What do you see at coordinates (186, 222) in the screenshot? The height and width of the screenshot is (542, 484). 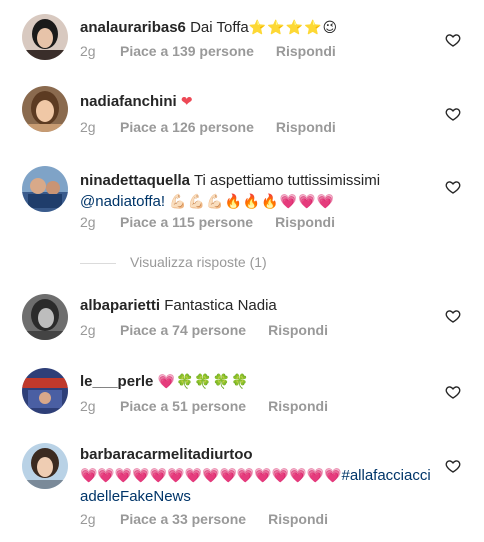 I see `likes-count: Piace a 115 persone` at bounding box center [186, 222].